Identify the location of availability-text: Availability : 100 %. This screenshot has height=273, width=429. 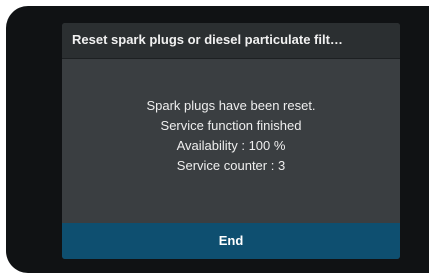
(231, 145).